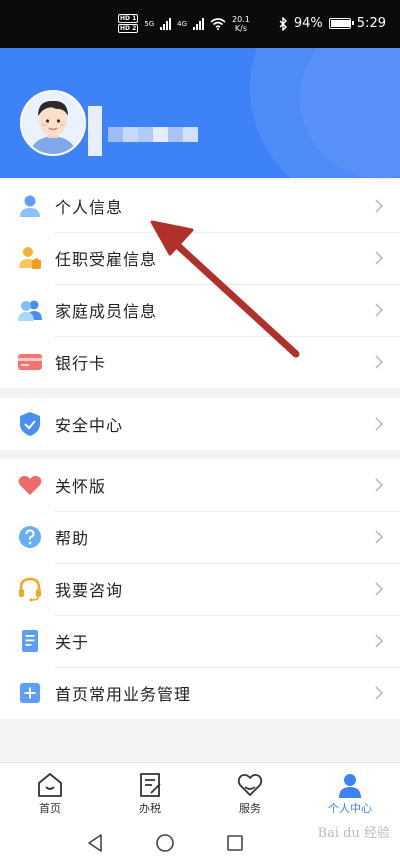 The height and width of the screenshot is (866, 400). What do you see at coordinates (89, 590) in the screenshot?
I see `menu-label: 我要咨询` at bounding box center [89, 590].